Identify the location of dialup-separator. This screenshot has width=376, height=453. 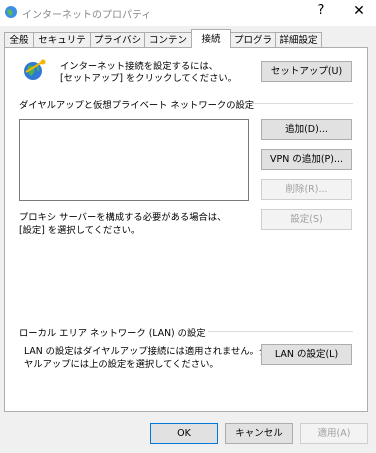
(303, 103).